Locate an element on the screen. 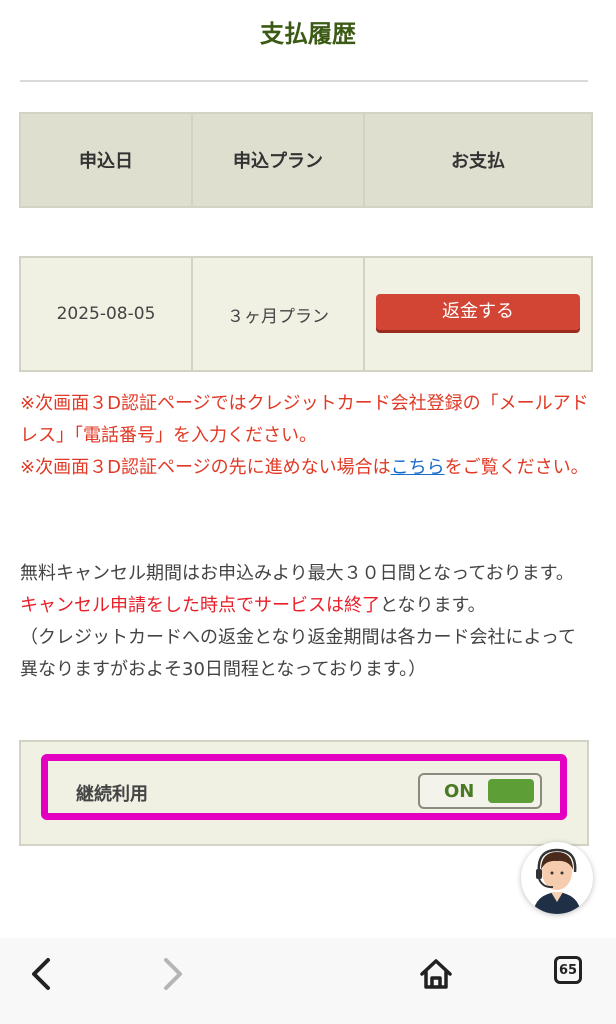 This screenshot has width=616, height=1024. cell-date: 2025-08-05 is located at coordinates (106, 314).